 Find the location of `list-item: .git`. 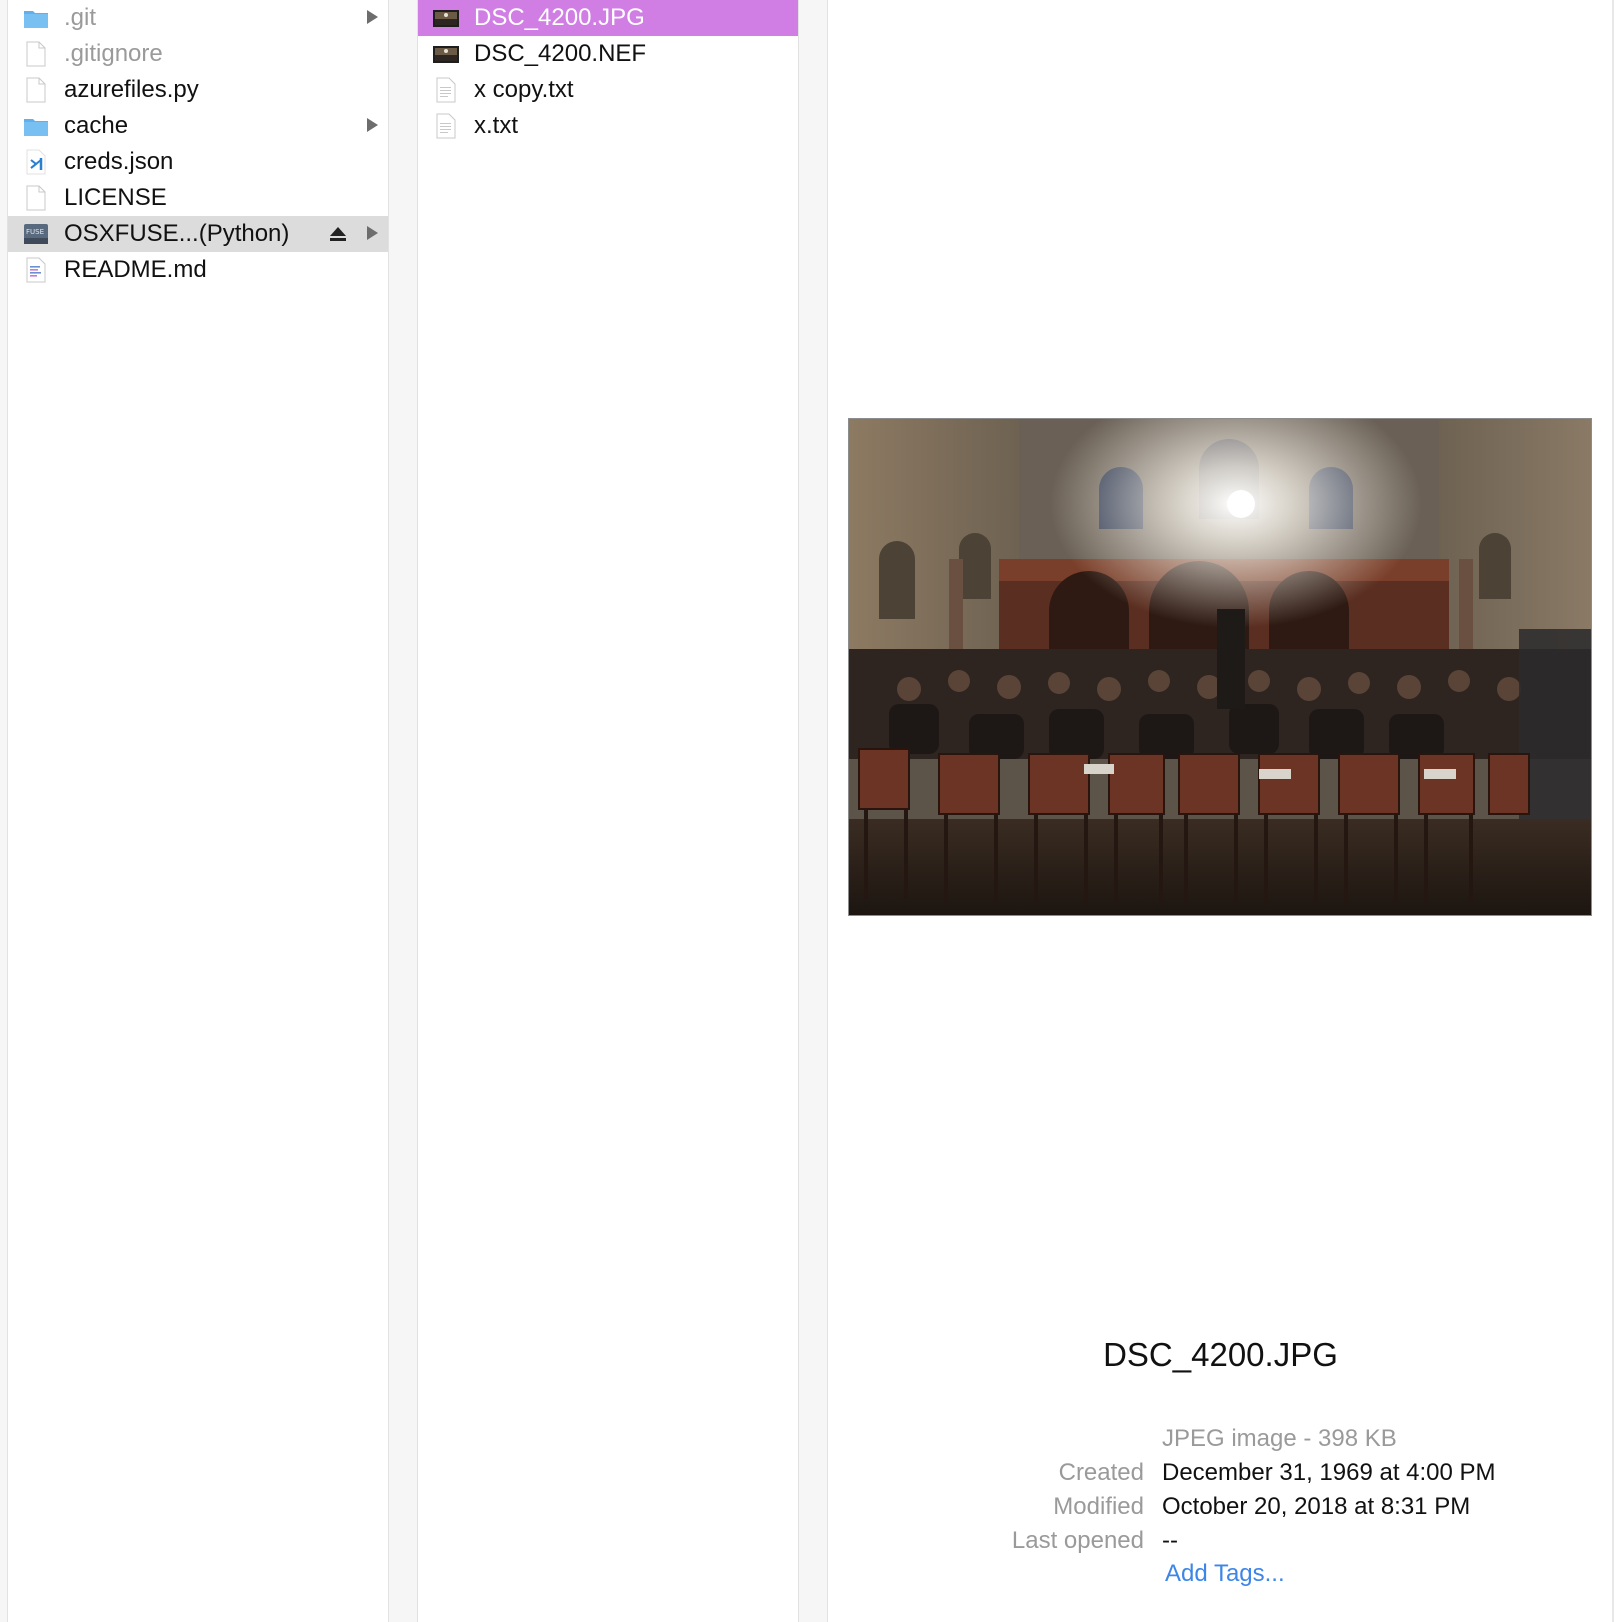

list-item: .git is located at coordinates (198, 18).